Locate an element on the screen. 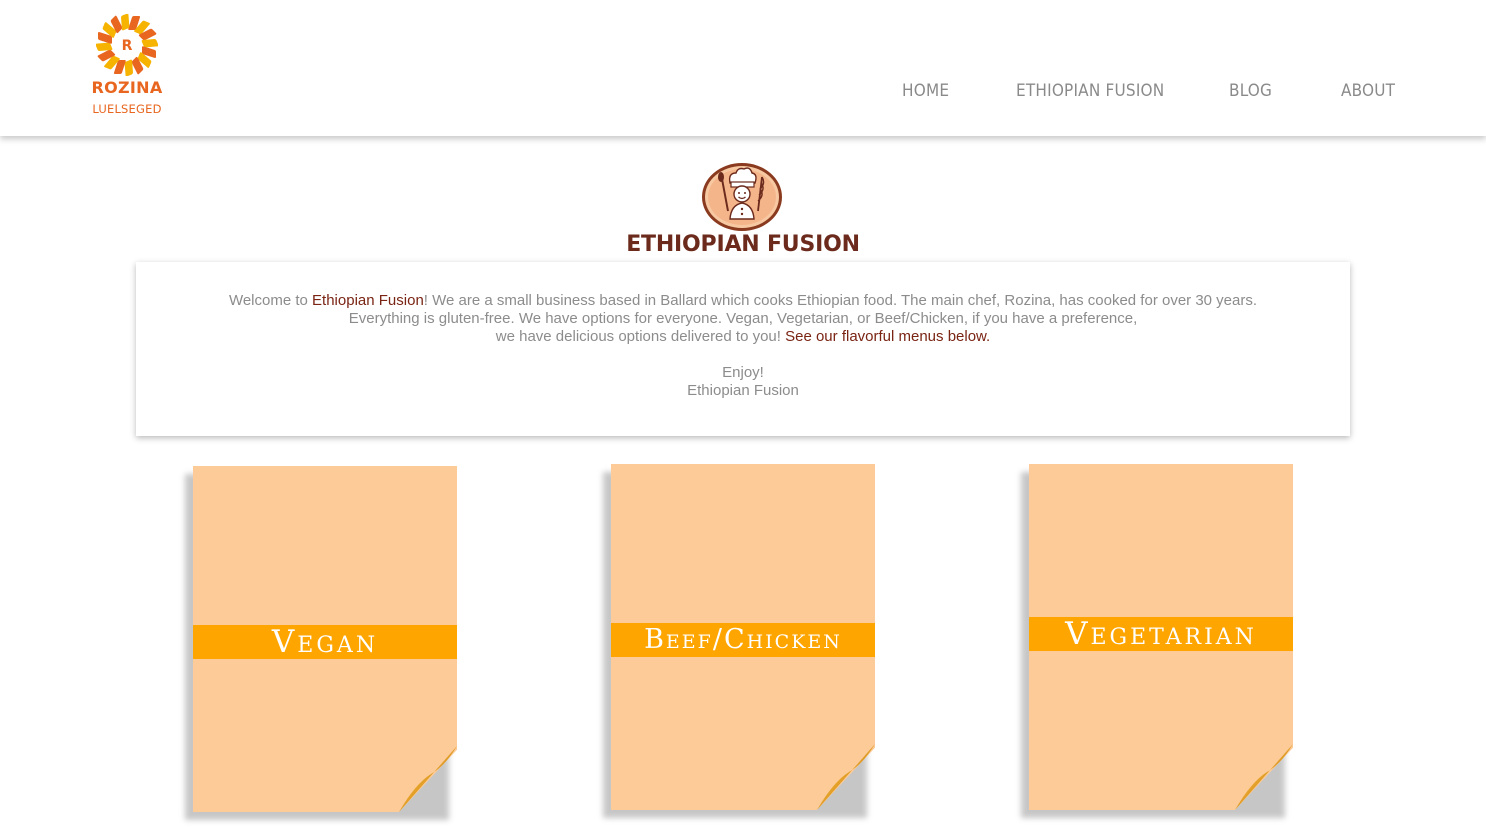 This screenshot has width=1486, height=836. menu-label: Beef/Chicken is located at coordinates (743, 639).